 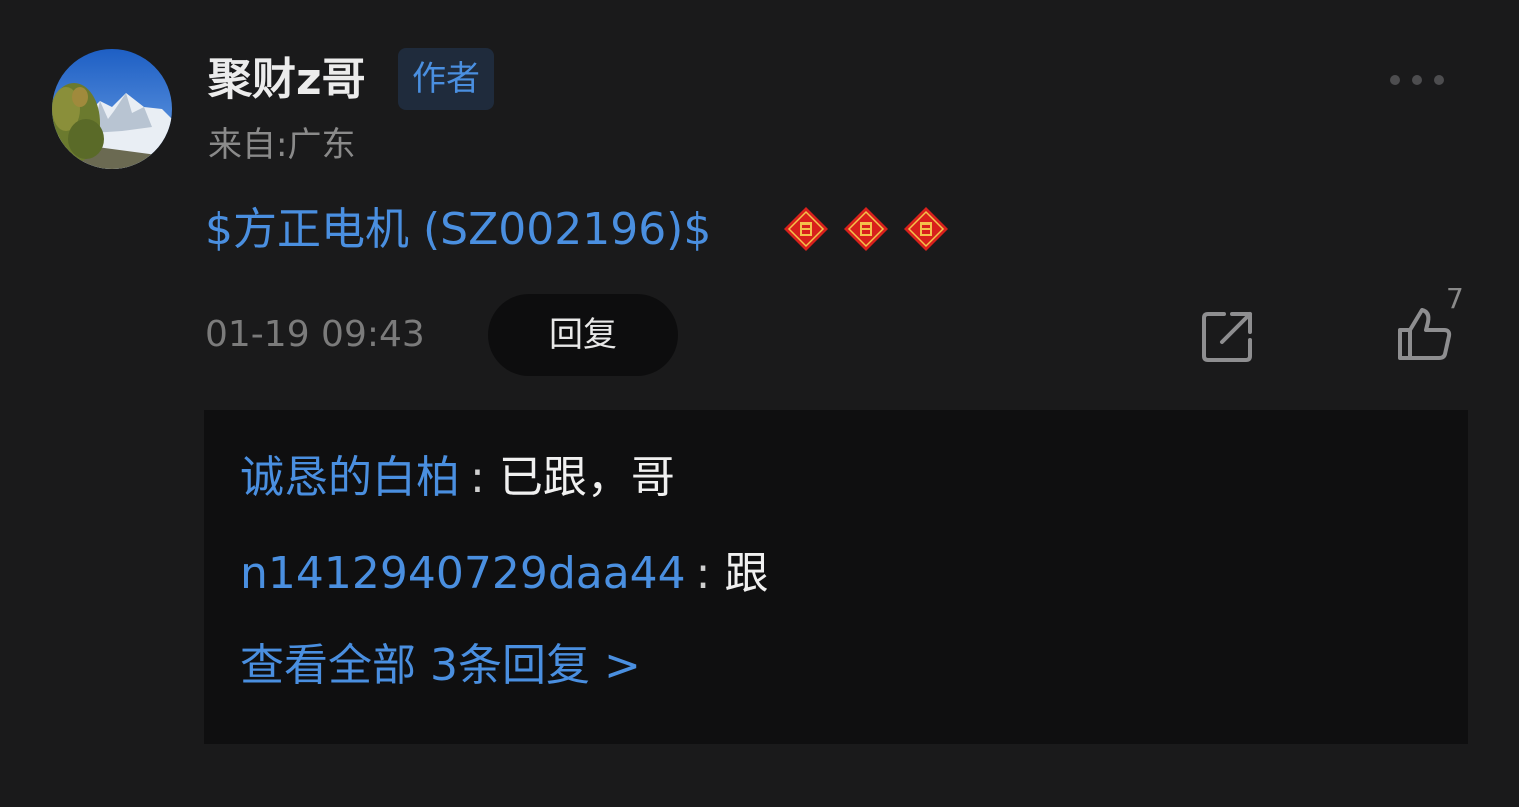 I want to click on emoji-row, so click(x=866, y=229).